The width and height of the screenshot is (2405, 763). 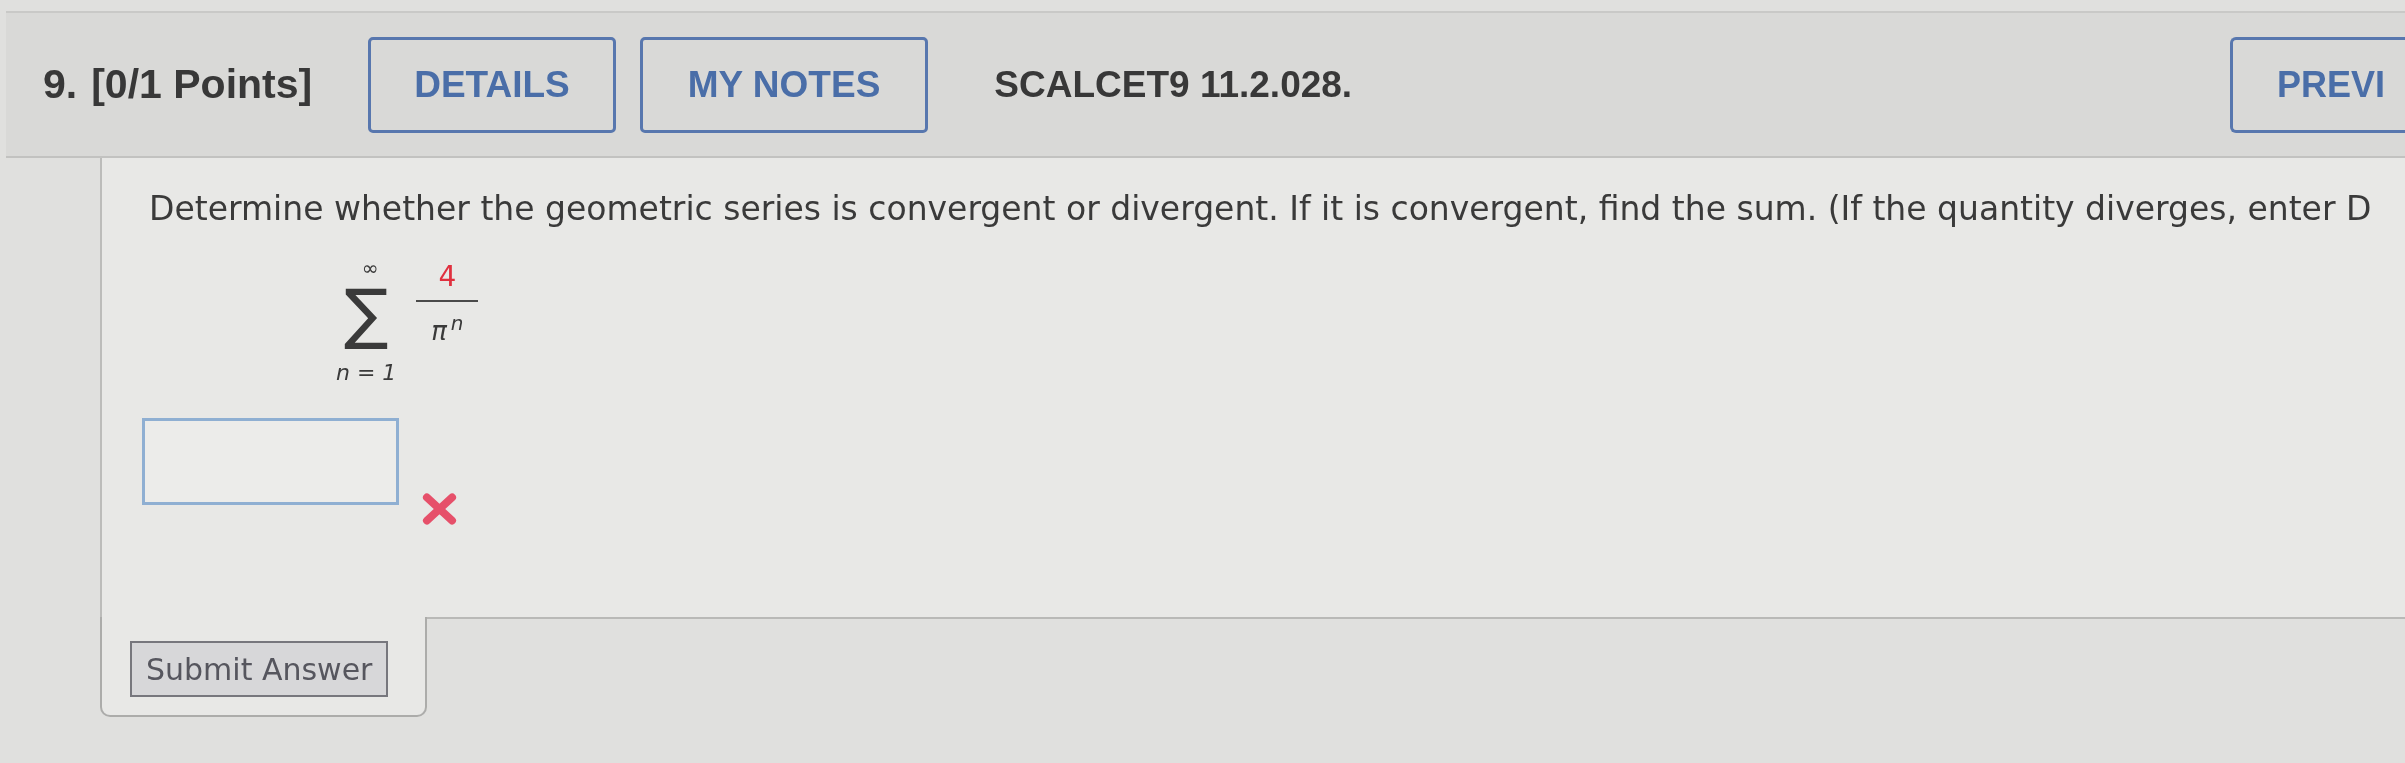 What do you see at coordinates (784, 84) in the screenshot?
I see `my-notes-button: MY NOTES` at bounding box center [784, 84].